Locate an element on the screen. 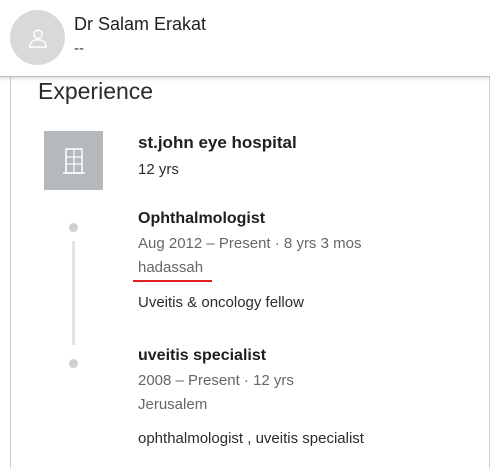 This screenshot has height=468, width=490. avatar is located at coordinates (37, 37).